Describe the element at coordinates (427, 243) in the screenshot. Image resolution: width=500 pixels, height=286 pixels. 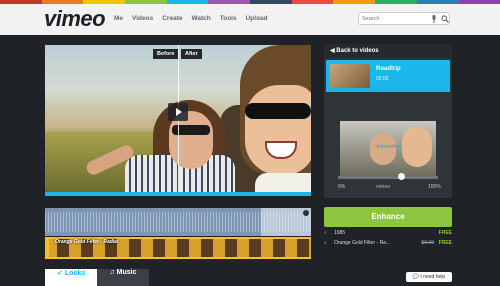
I see `item-price: $0.99` at that location.